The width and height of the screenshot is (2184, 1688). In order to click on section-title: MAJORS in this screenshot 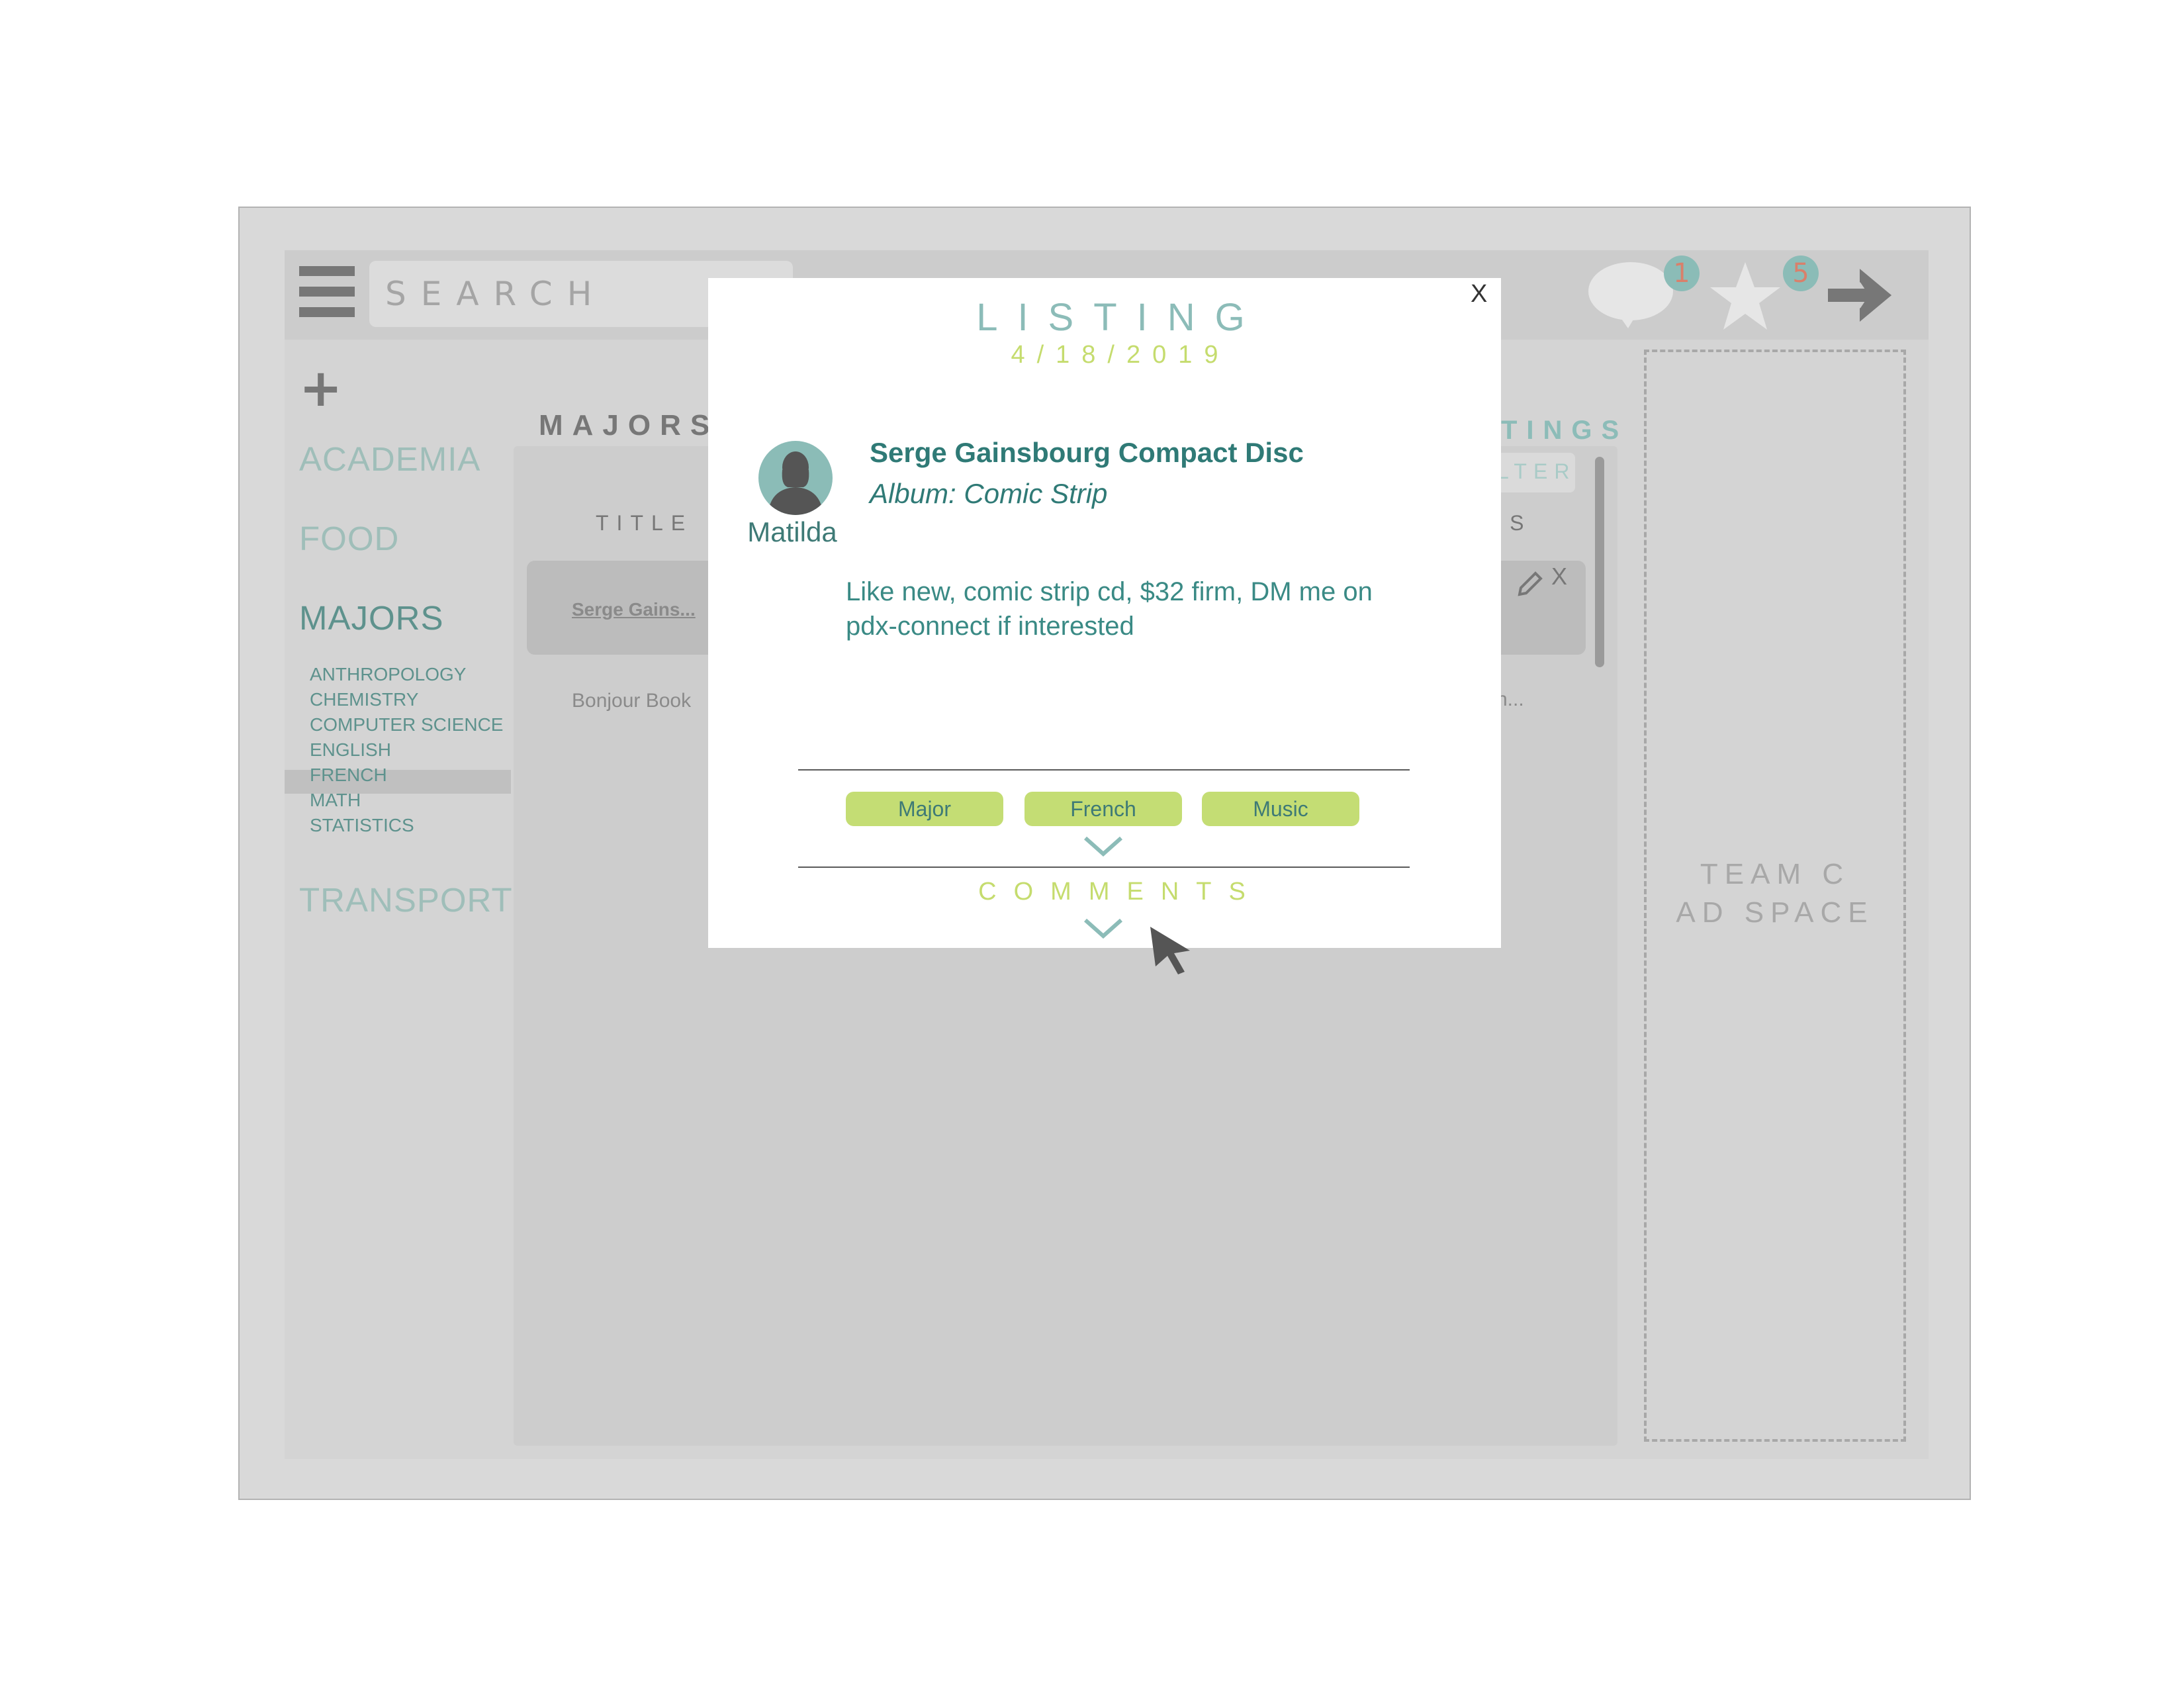, I will do `click(629, 425)`.